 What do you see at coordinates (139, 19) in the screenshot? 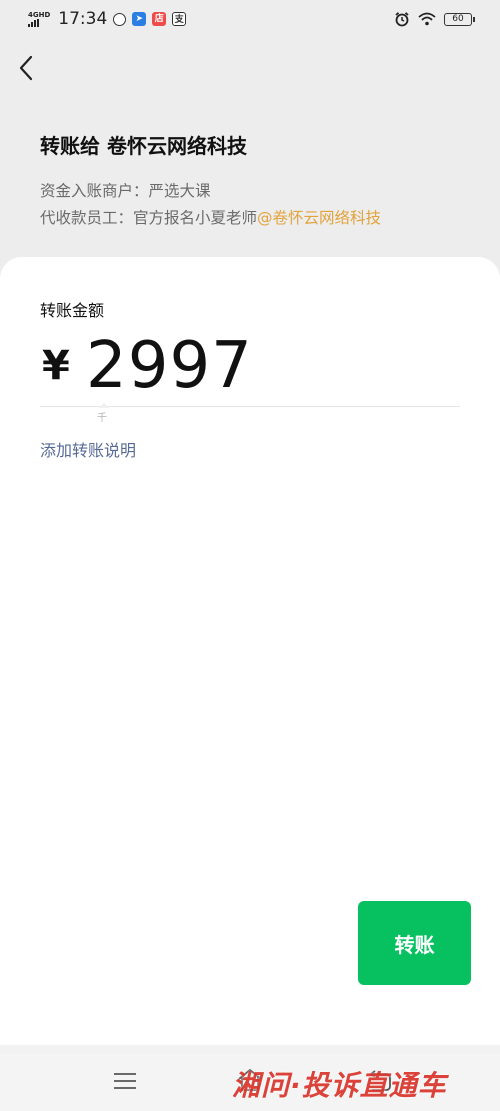
I see `maps-icon: ➤` at bounding box center [139, 19].